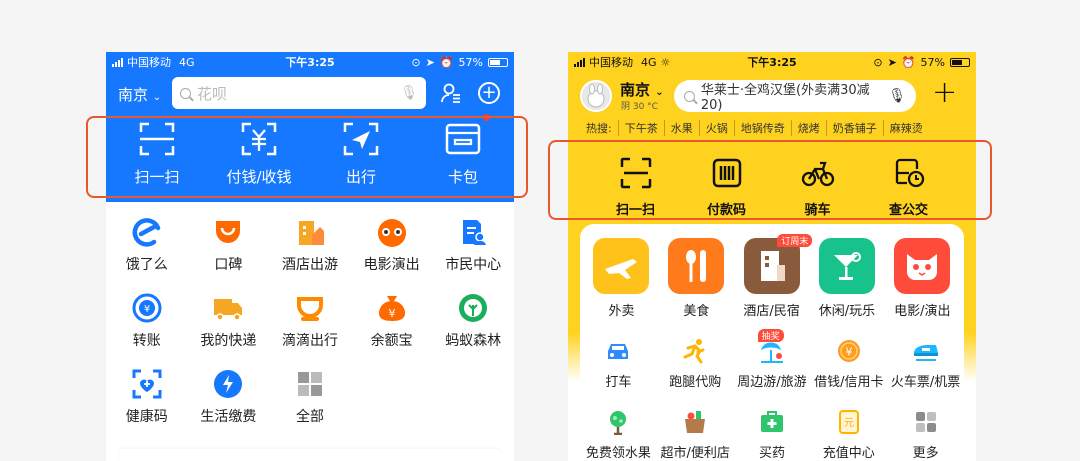 Image resolution: width=1080 pixels, height=461 pixels. I want to click on city-name: 南京, so click(133, 95).